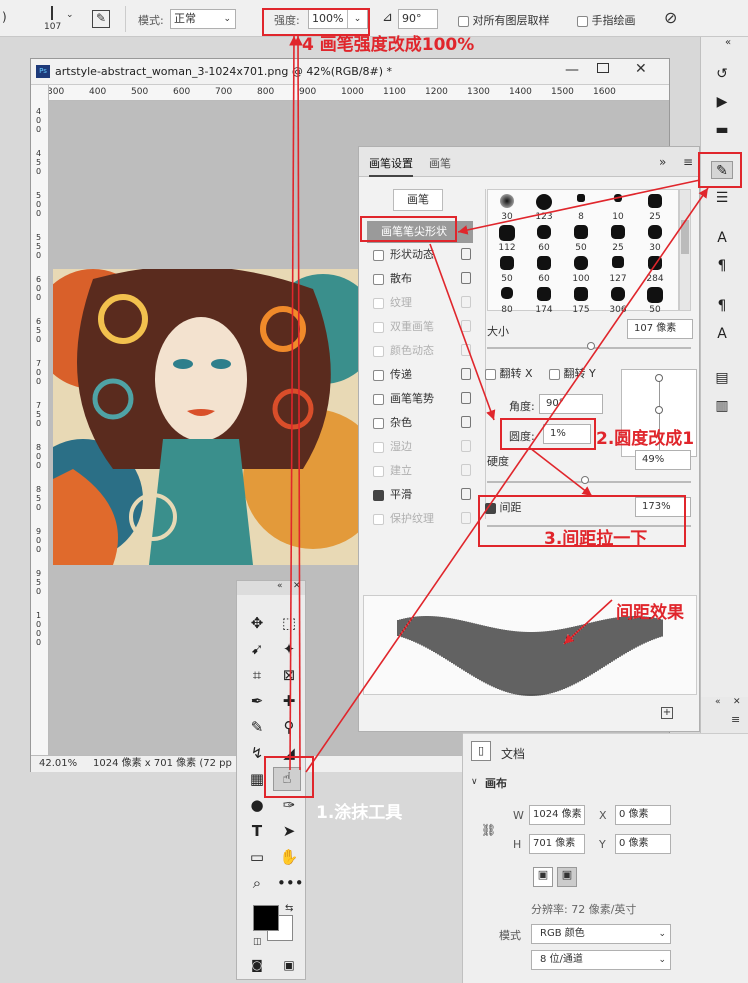 This screenshot has height=983, width=748. I want to click on brush-tip-cell: 8, so click(581, 207).